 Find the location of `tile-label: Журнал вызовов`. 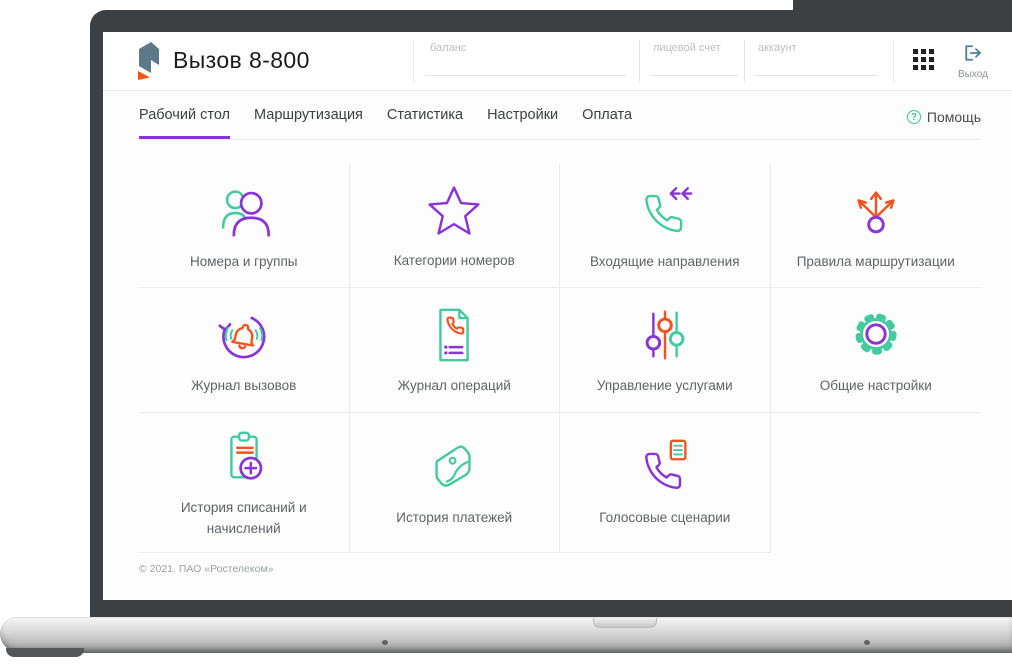

tile-label: Журнал вызовов is located at coordinates (244, 385).